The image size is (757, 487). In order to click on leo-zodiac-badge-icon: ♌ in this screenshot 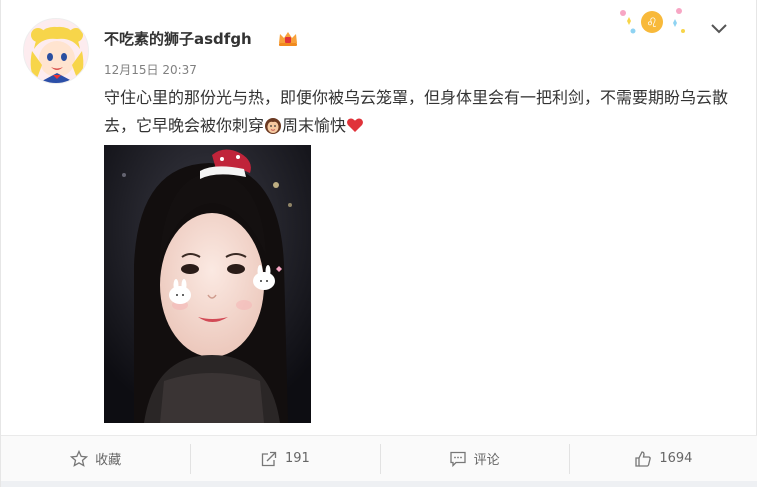, I will do `click(652, 21)`.